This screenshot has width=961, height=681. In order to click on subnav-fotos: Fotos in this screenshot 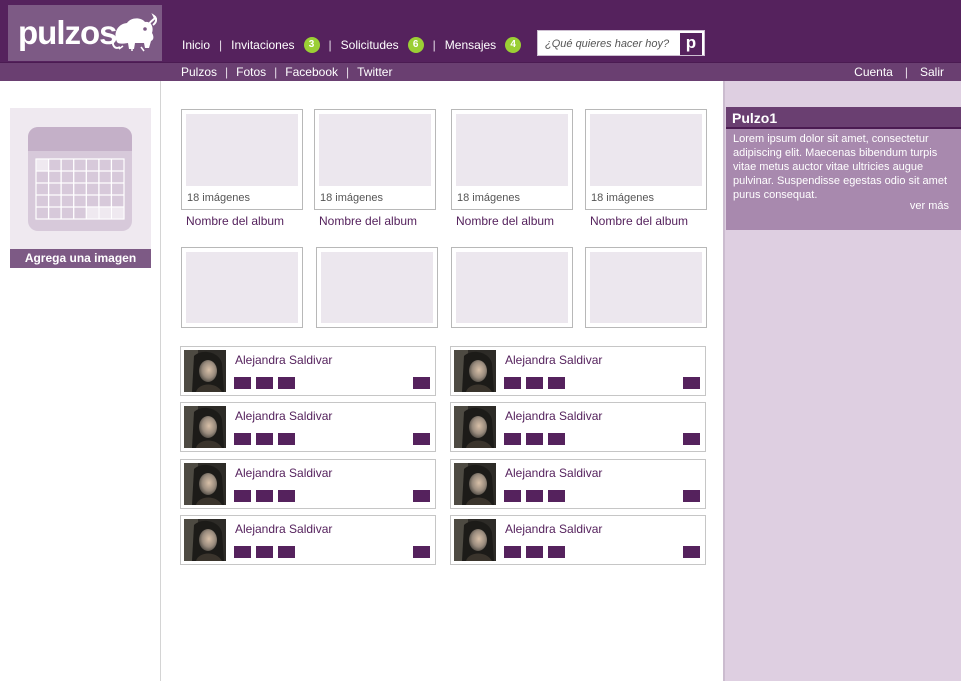, I will do `click(251, 72)`.